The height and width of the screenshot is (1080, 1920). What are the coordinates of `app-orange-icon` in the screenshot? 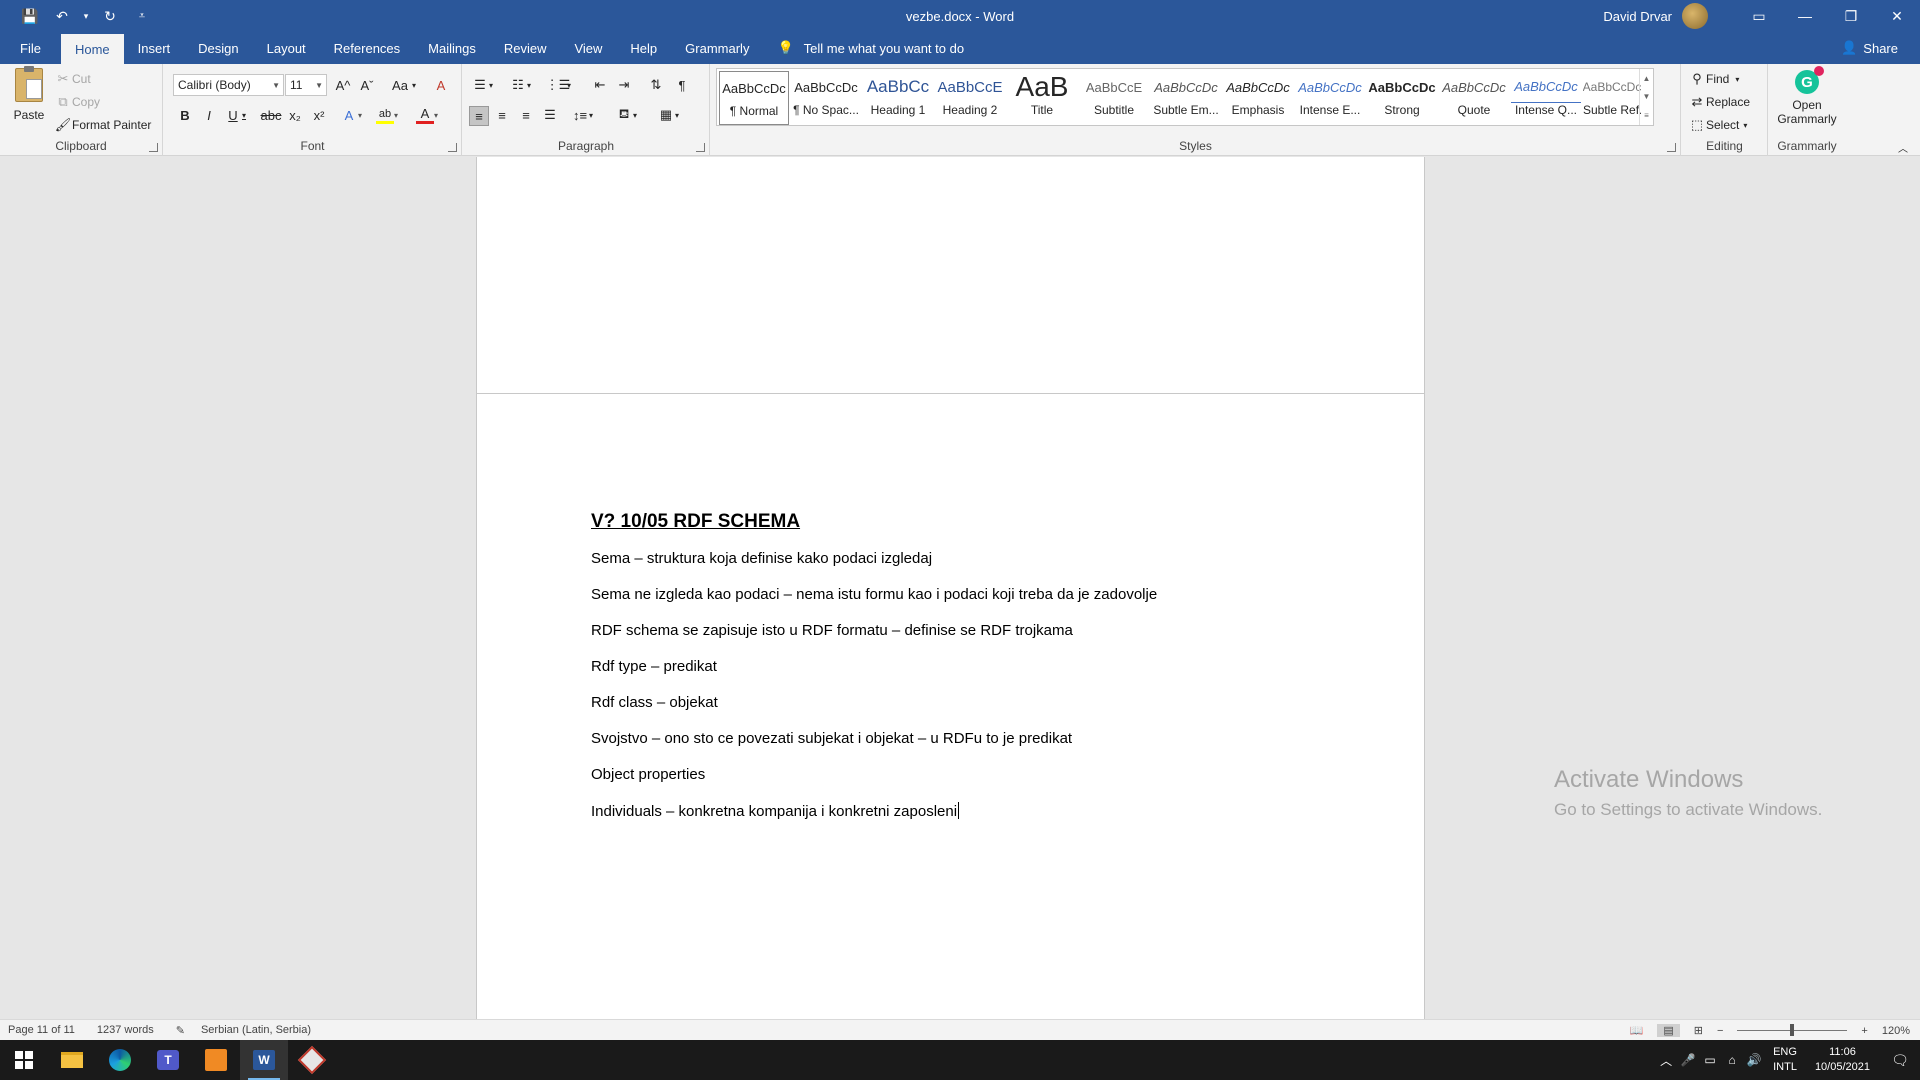 It's located at (216, 1060).